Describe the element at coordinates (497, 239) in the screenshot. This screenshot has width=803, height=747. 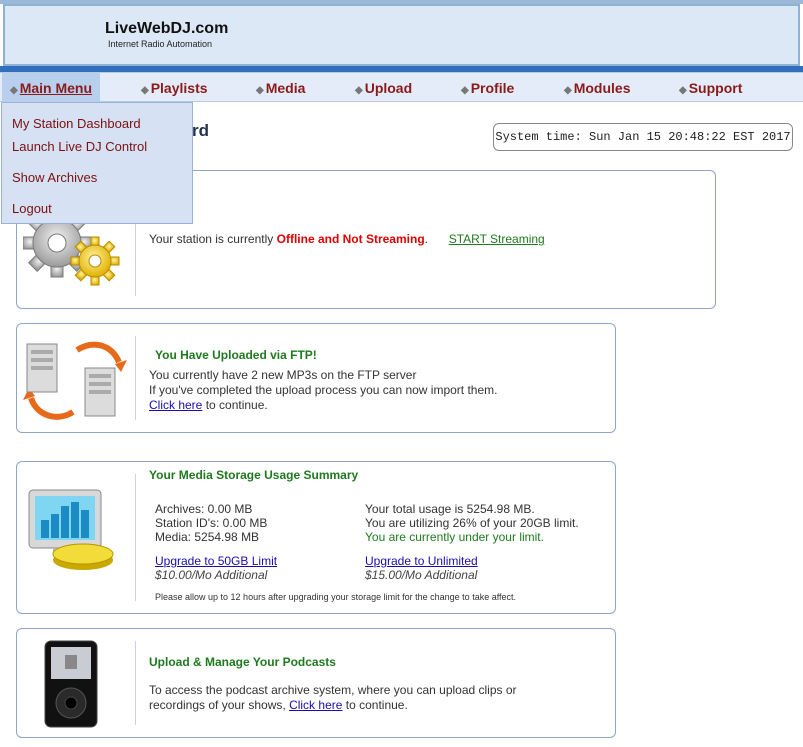
I see `start-streaming-link: START Streaming` at that location.